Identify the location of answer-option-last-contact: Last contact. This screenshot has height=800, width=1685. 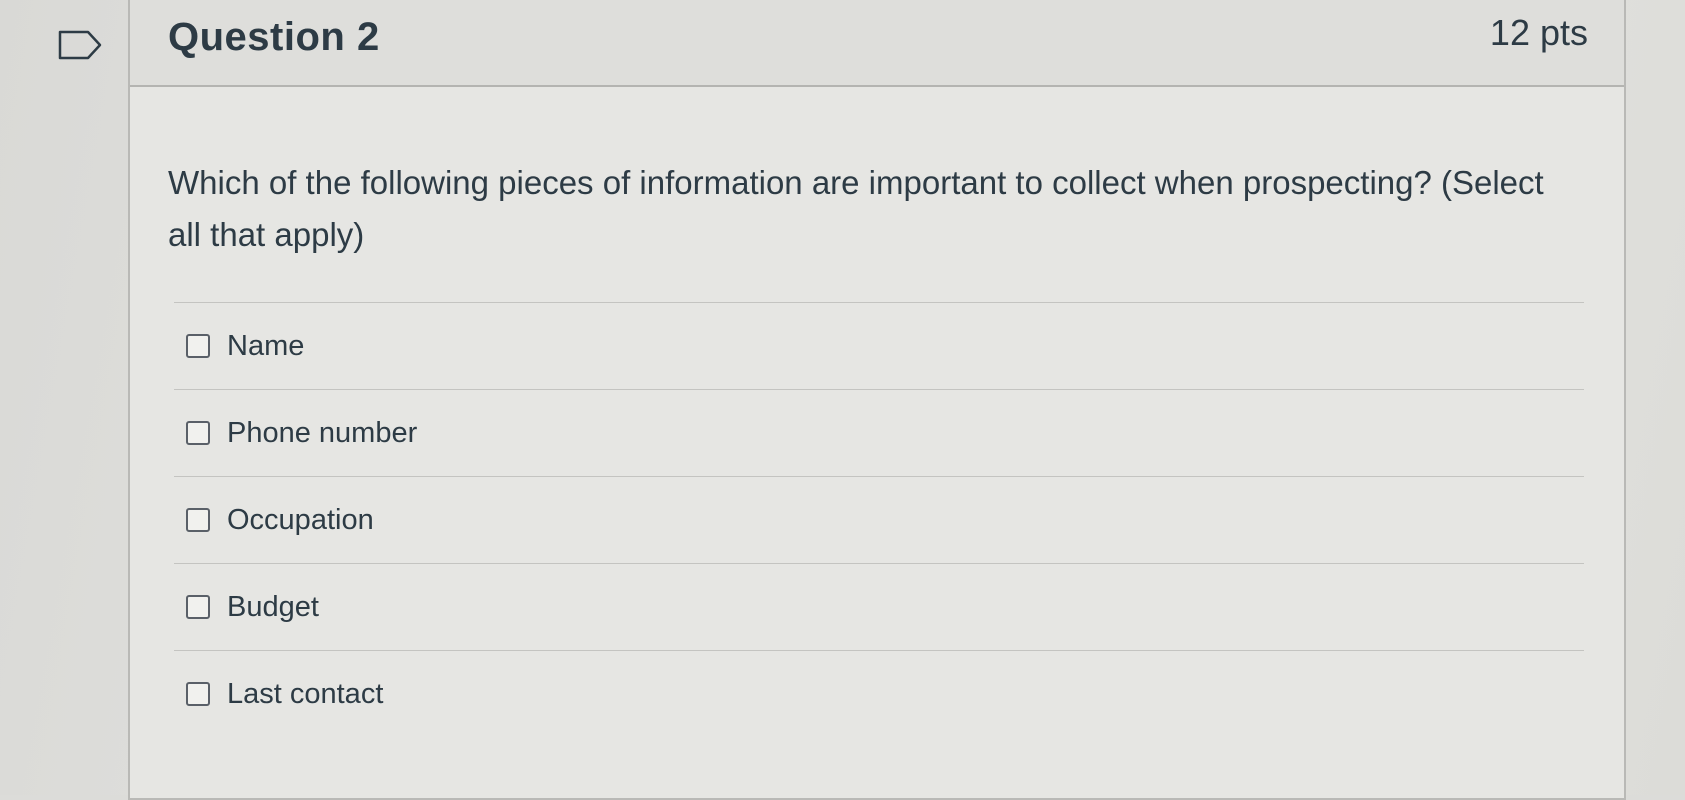
(879, 693).